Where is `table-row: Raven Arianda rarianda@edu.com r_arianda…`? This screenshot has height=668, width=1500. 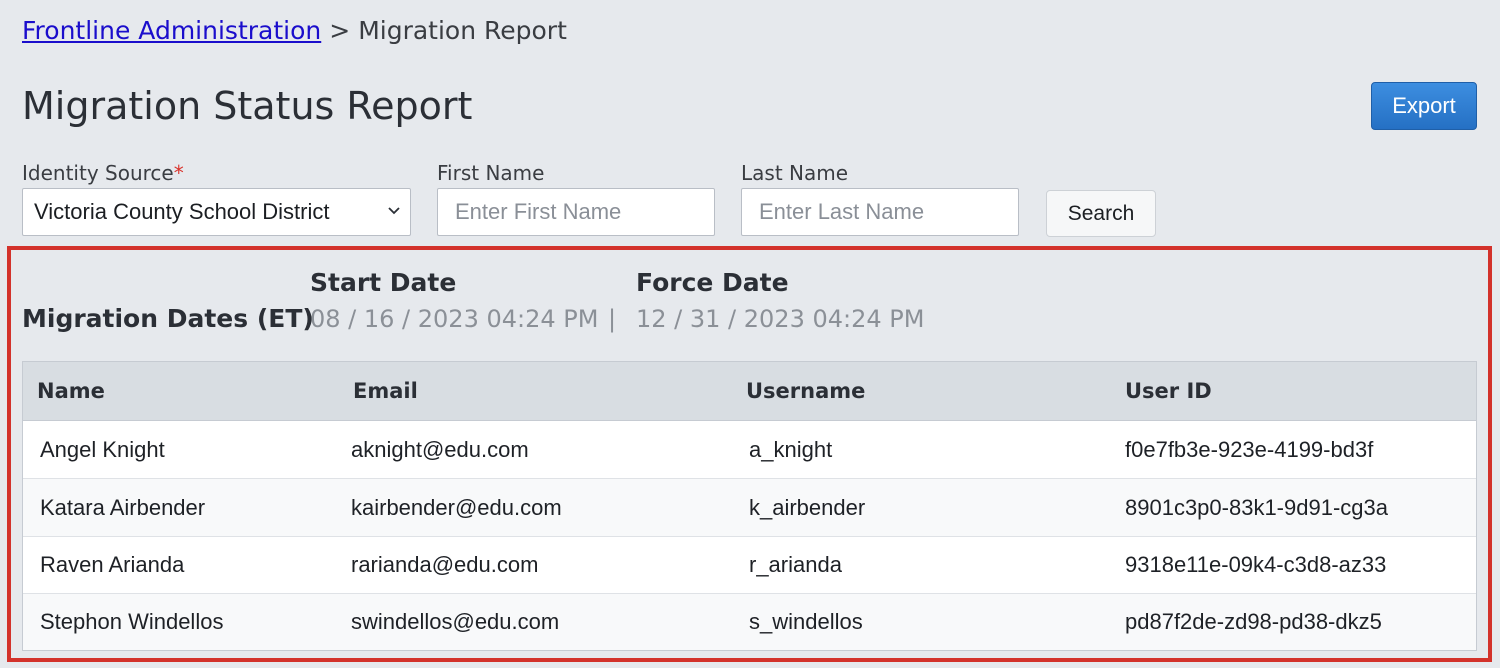 table-row: Raven Arianda rarianda@edu.com r_arianda… is located at coordinates (749, 565).